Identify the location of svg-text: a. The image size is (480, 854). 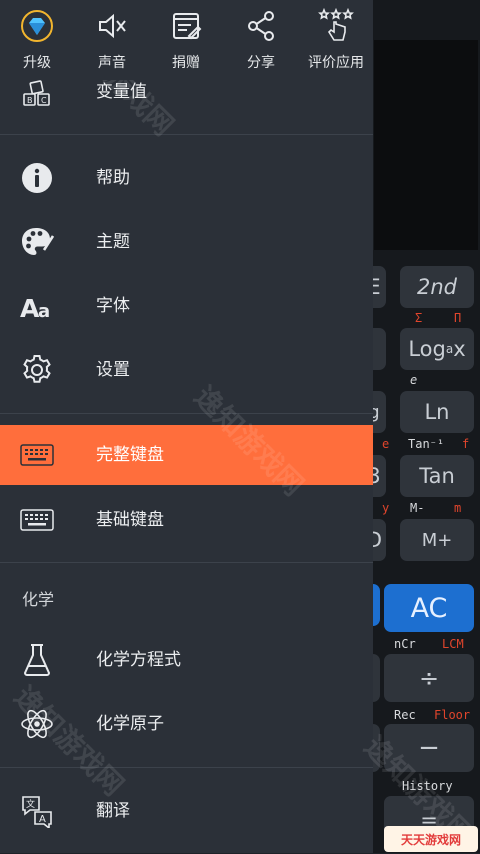
(44, 311).